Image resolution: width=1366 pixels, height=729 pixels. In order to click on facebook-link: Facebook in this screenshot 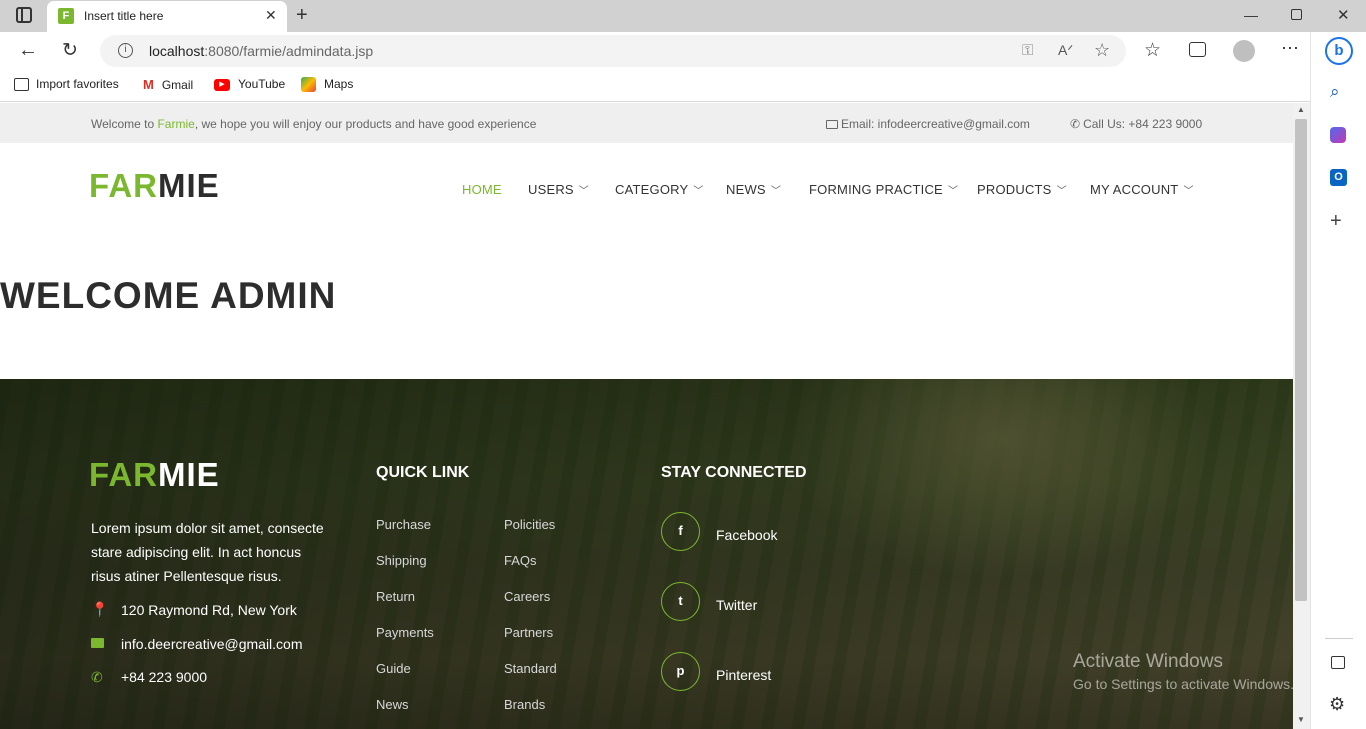, I will do `click(746, 535)`.